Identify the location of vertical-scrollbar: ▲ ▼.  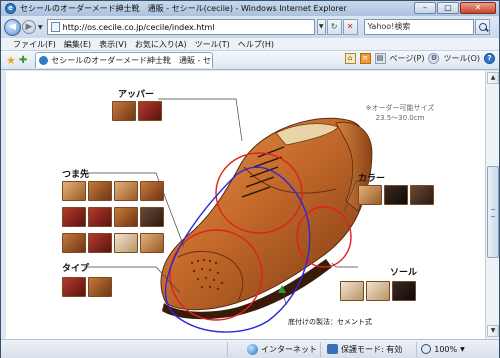
(492, 205).